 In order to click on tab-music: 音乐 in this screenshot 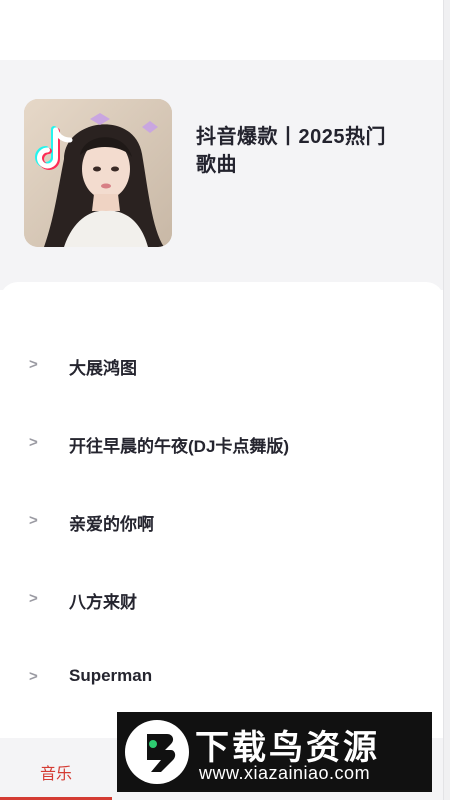, I will do `click(56, 769)`.